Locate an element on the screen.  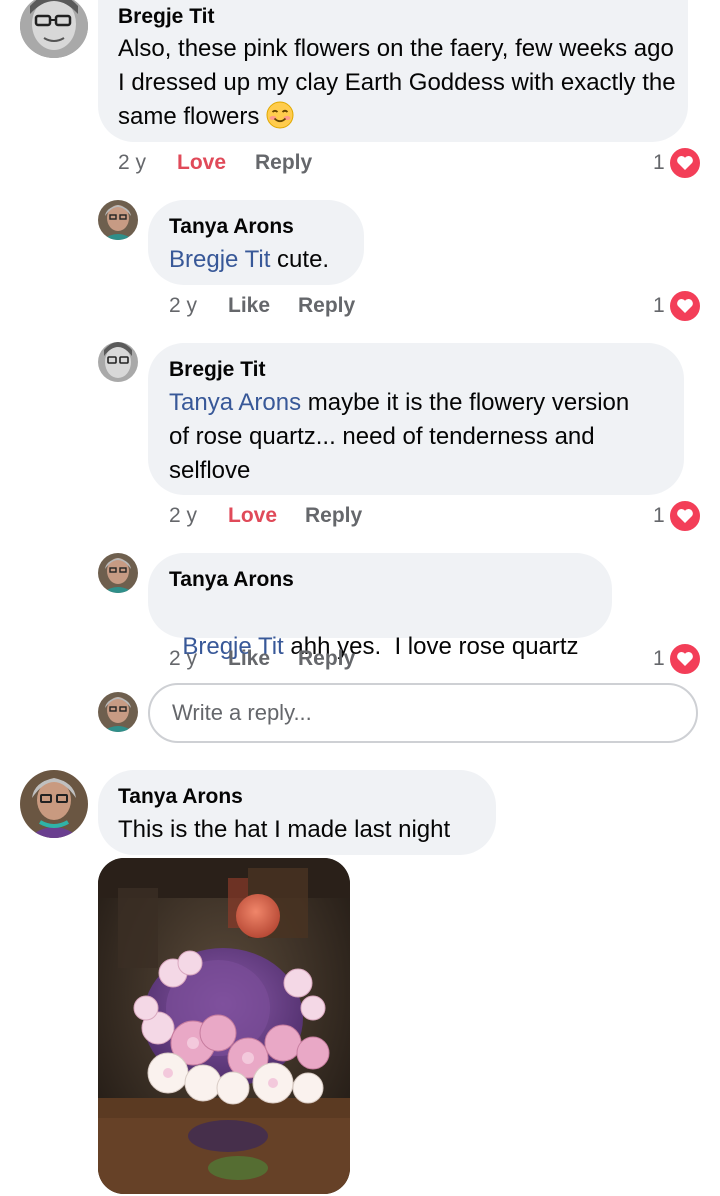
comment-text: Bregje Tit cute. is located at coordinates (249, 259).